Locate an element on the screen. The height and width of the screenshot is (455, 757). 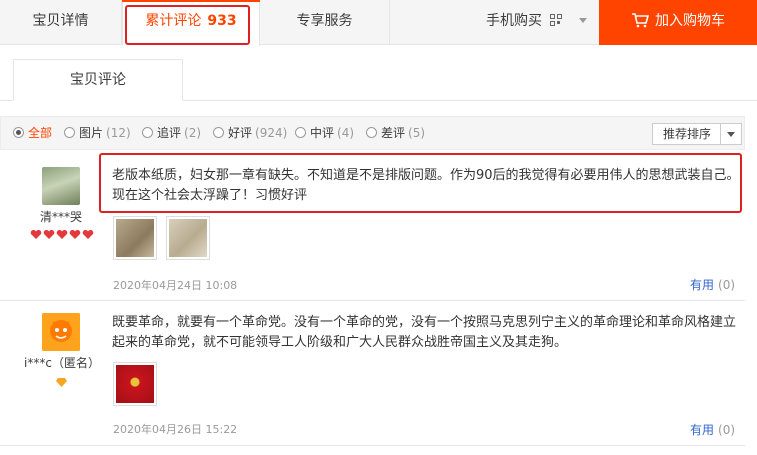
tab-product-reviews: 宝贝评论 is located at coordinates (98, 80).